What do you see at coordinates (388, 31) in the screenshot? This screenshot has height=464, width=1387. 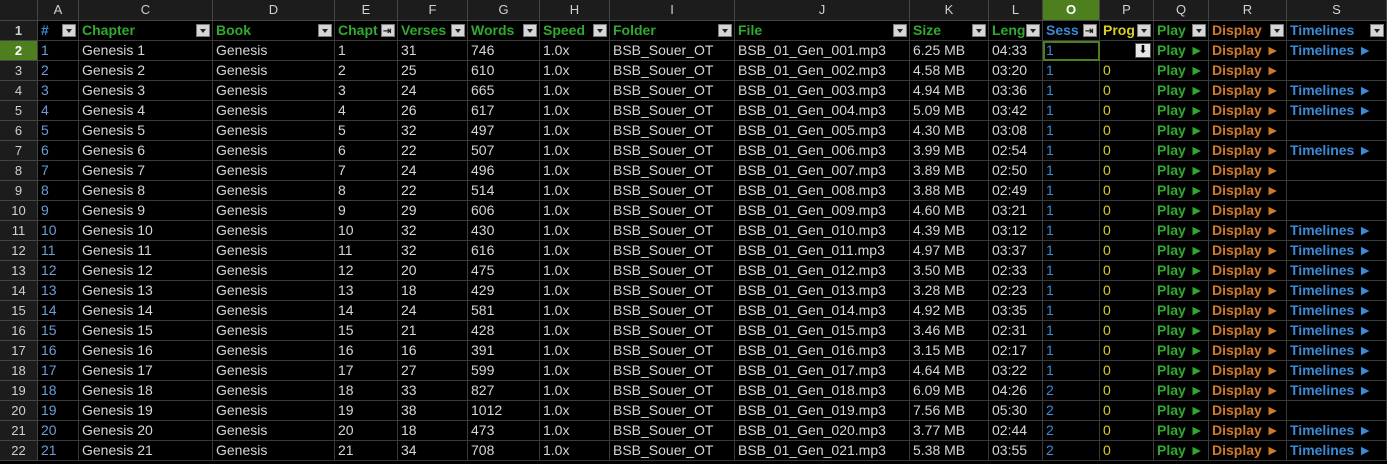 I see `filter-dropdown-chapnum-icon` at bounding box center [388, 31].